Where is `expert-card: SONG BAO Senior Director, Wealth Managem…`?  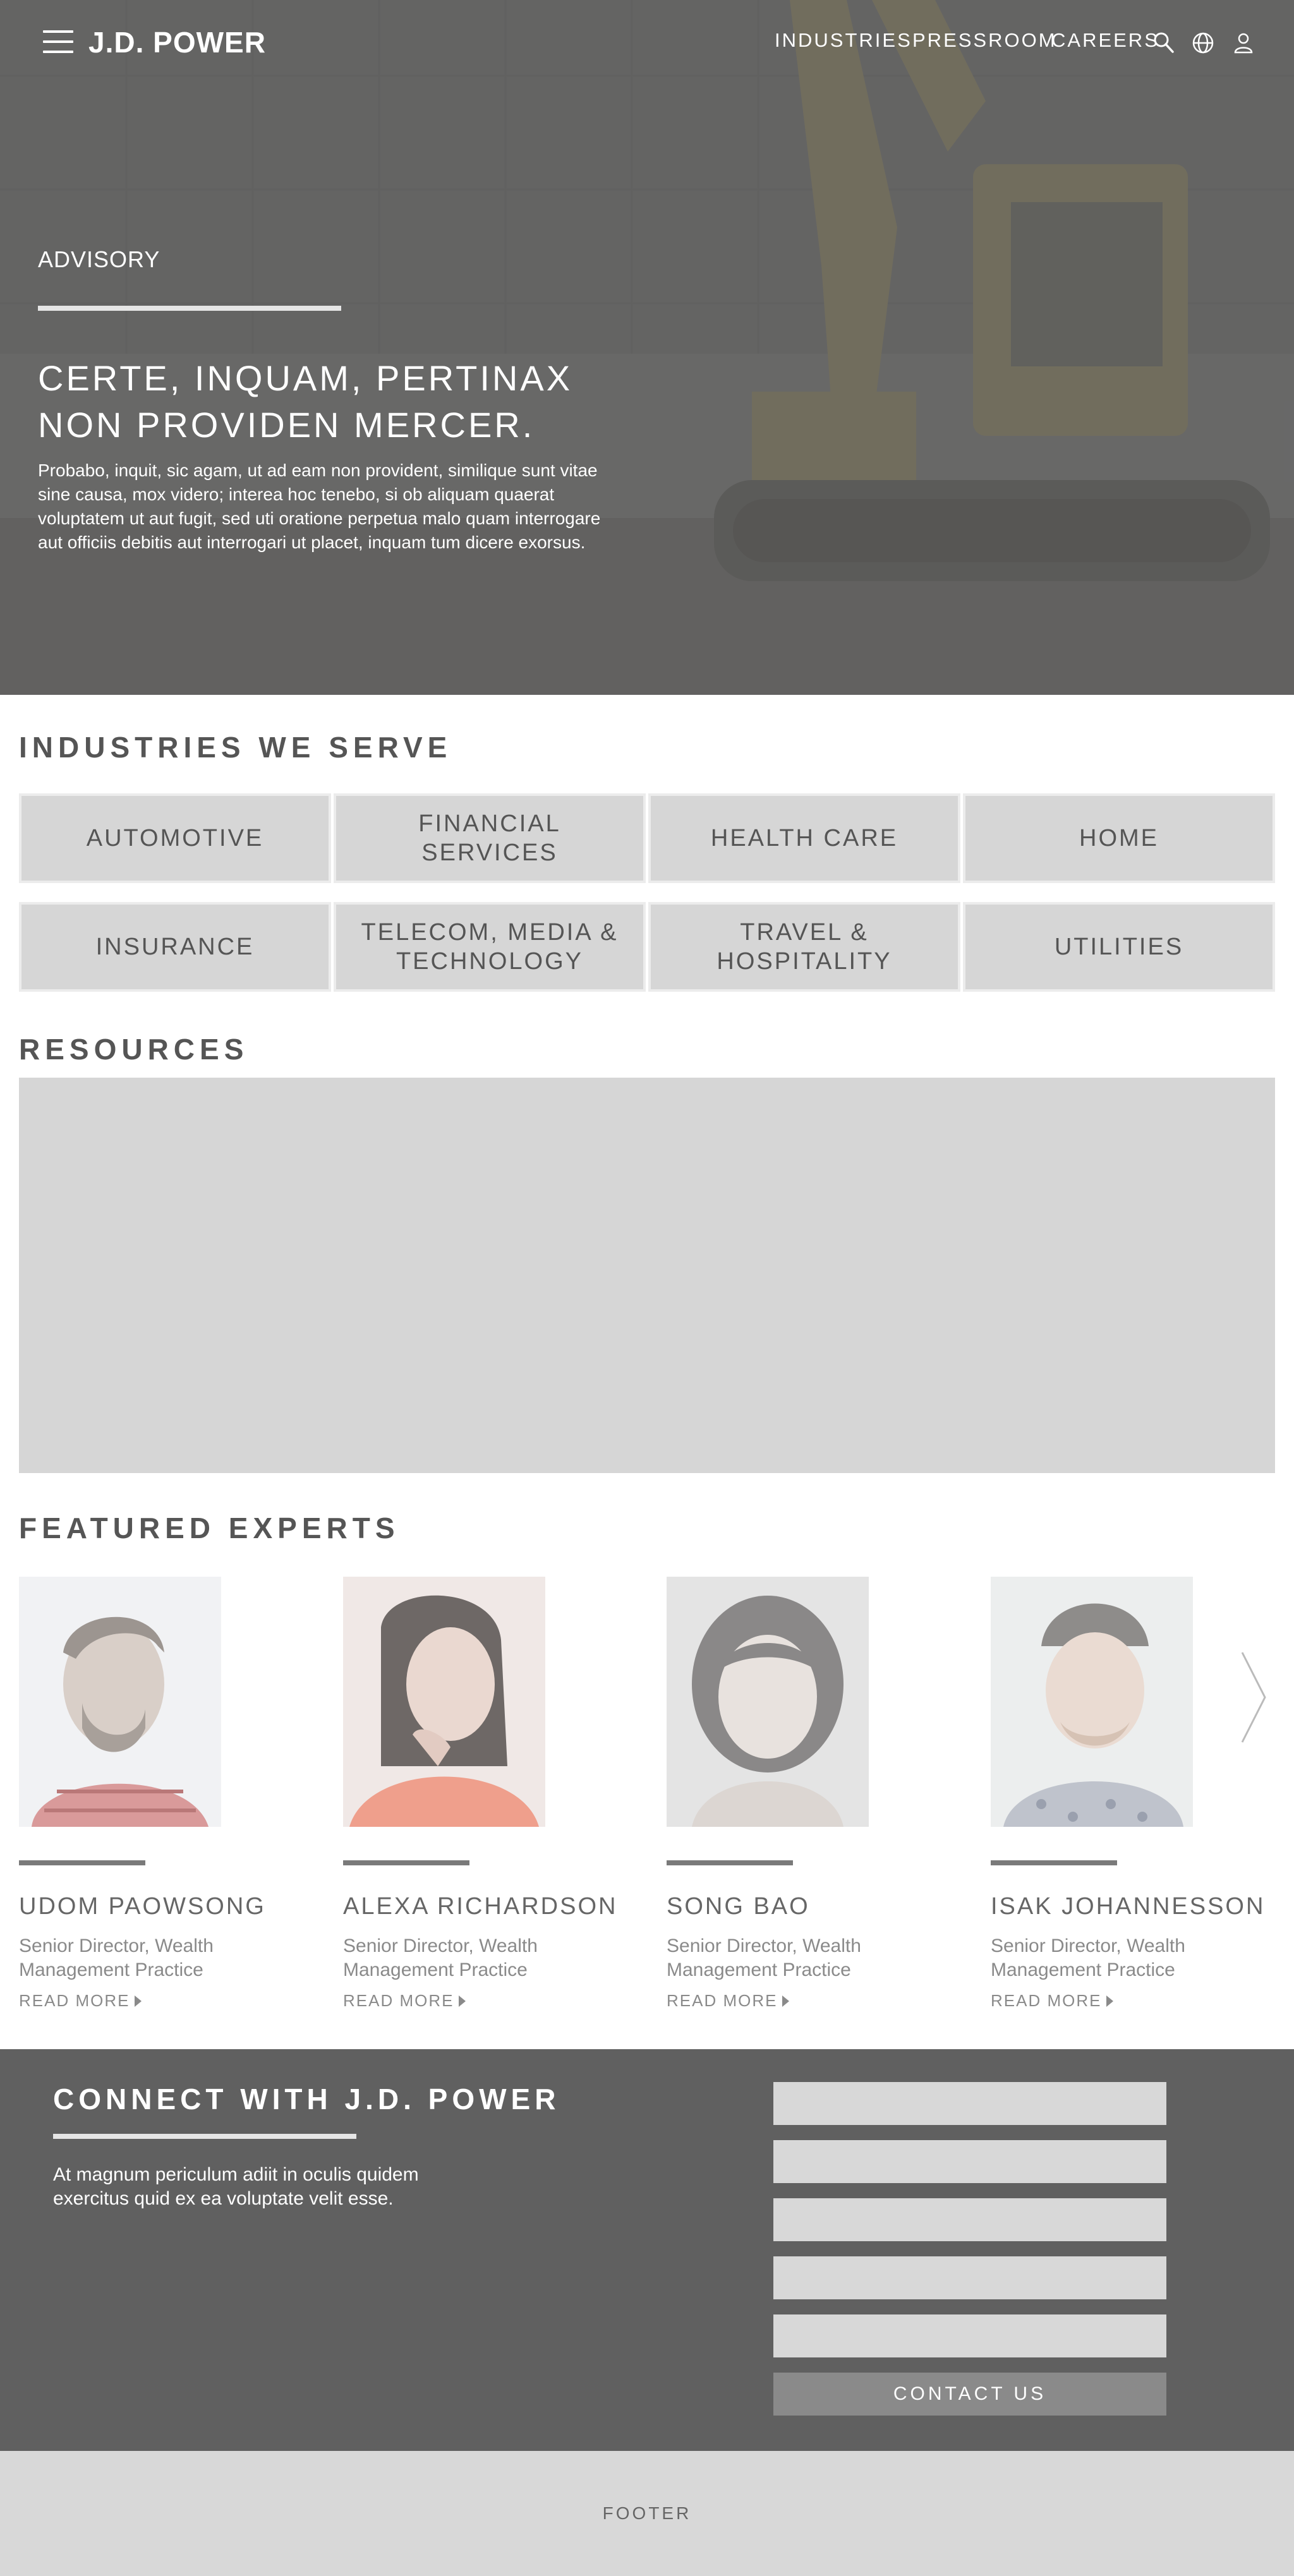 expert-card: SONG BAO Senior Director, Wealth Managem… is located at coordinates (812, 1794).